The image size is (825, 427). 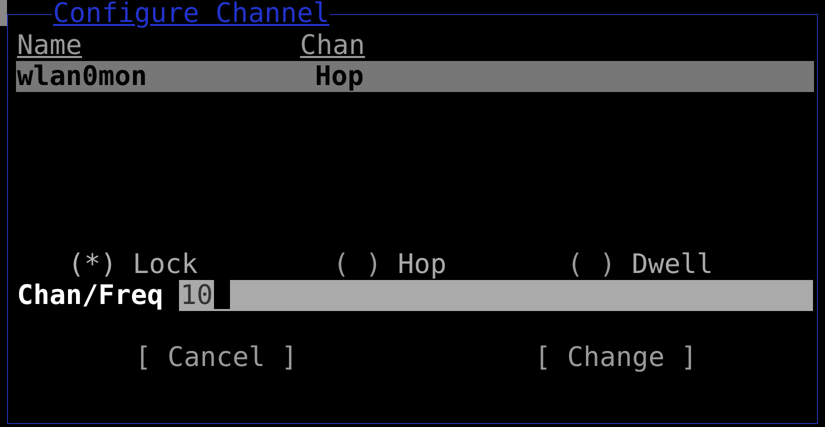 I want to click on radio-label: Hop, so click(x=422, y=265).